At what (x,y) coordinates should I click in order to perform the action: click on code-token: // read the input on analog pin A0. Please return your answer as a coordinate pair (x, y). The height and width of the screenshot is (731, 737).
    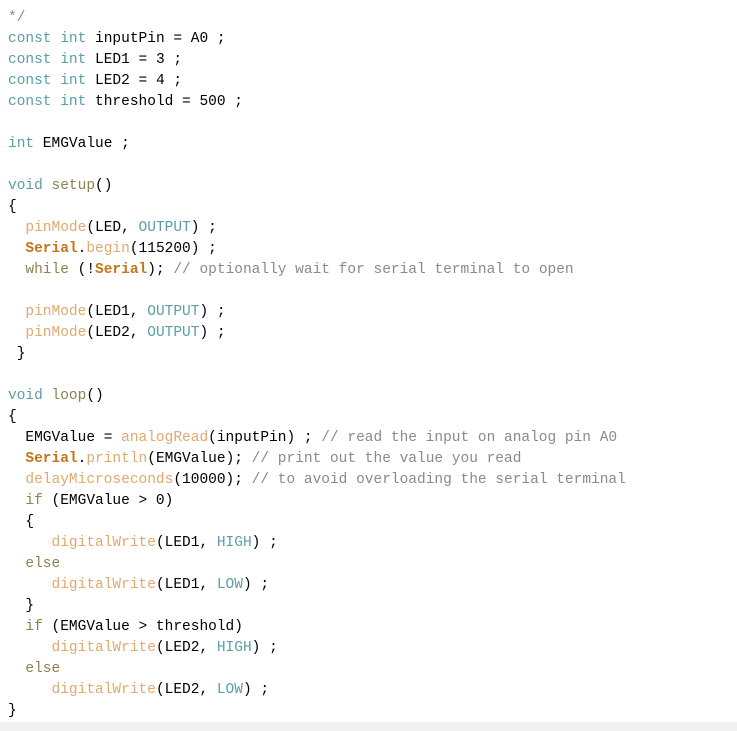
    Looking at the image, I should click on (469, 438).